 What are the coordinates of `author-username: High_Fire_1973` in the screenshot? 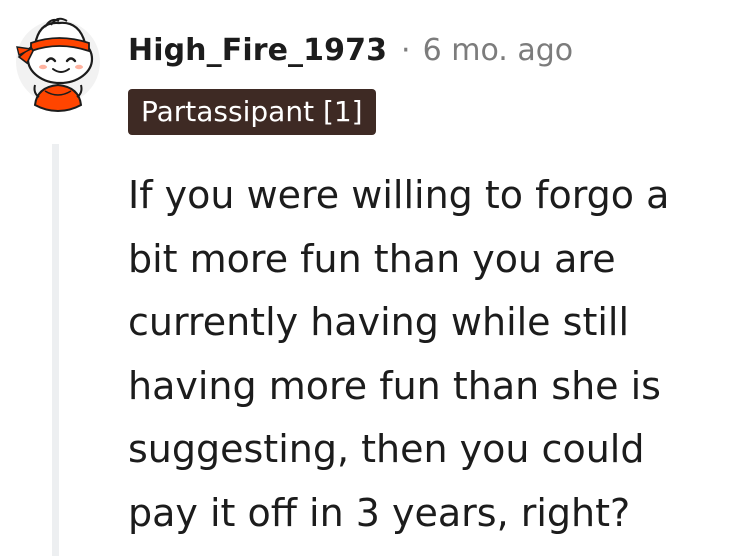 It's located at (257, 50).